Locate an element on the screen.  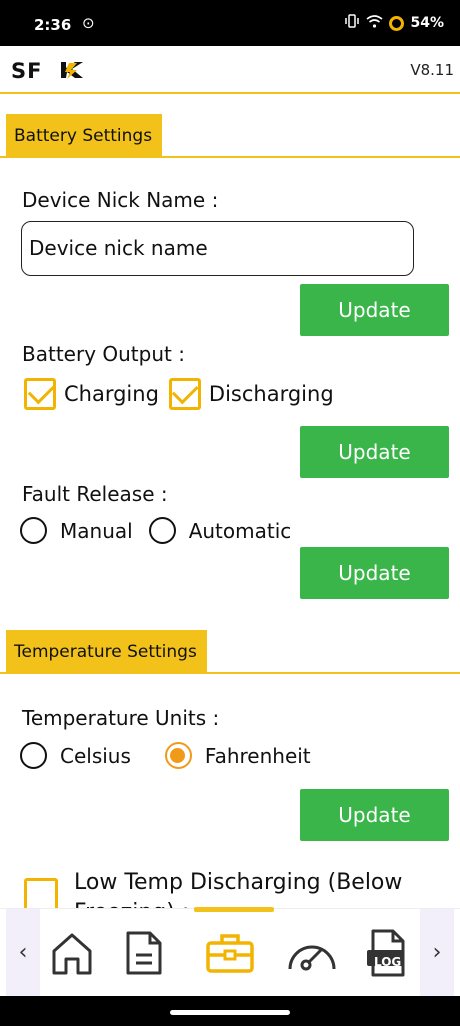
active-tab-indicator is located at coordinates (234, 909).